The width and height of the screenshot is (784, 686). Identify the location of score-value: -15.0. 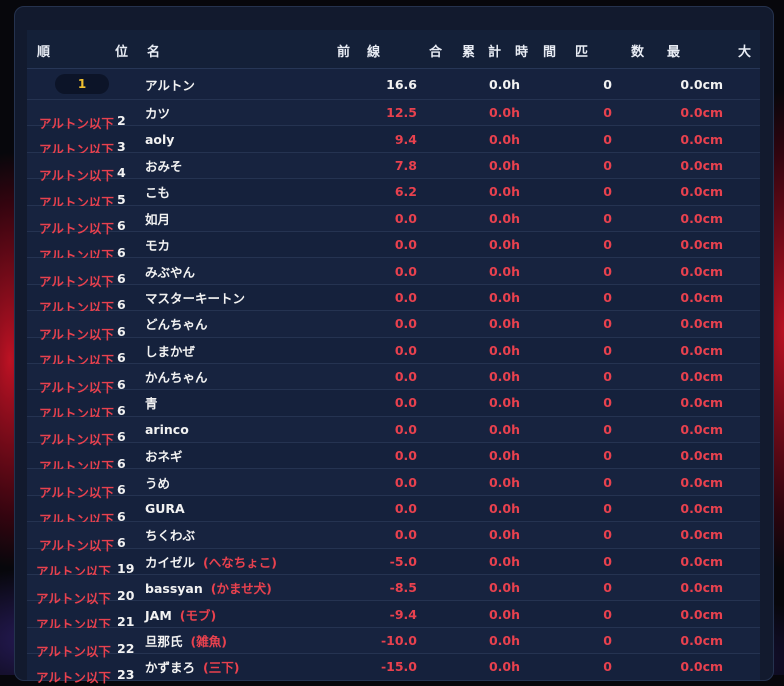
(398, 667).